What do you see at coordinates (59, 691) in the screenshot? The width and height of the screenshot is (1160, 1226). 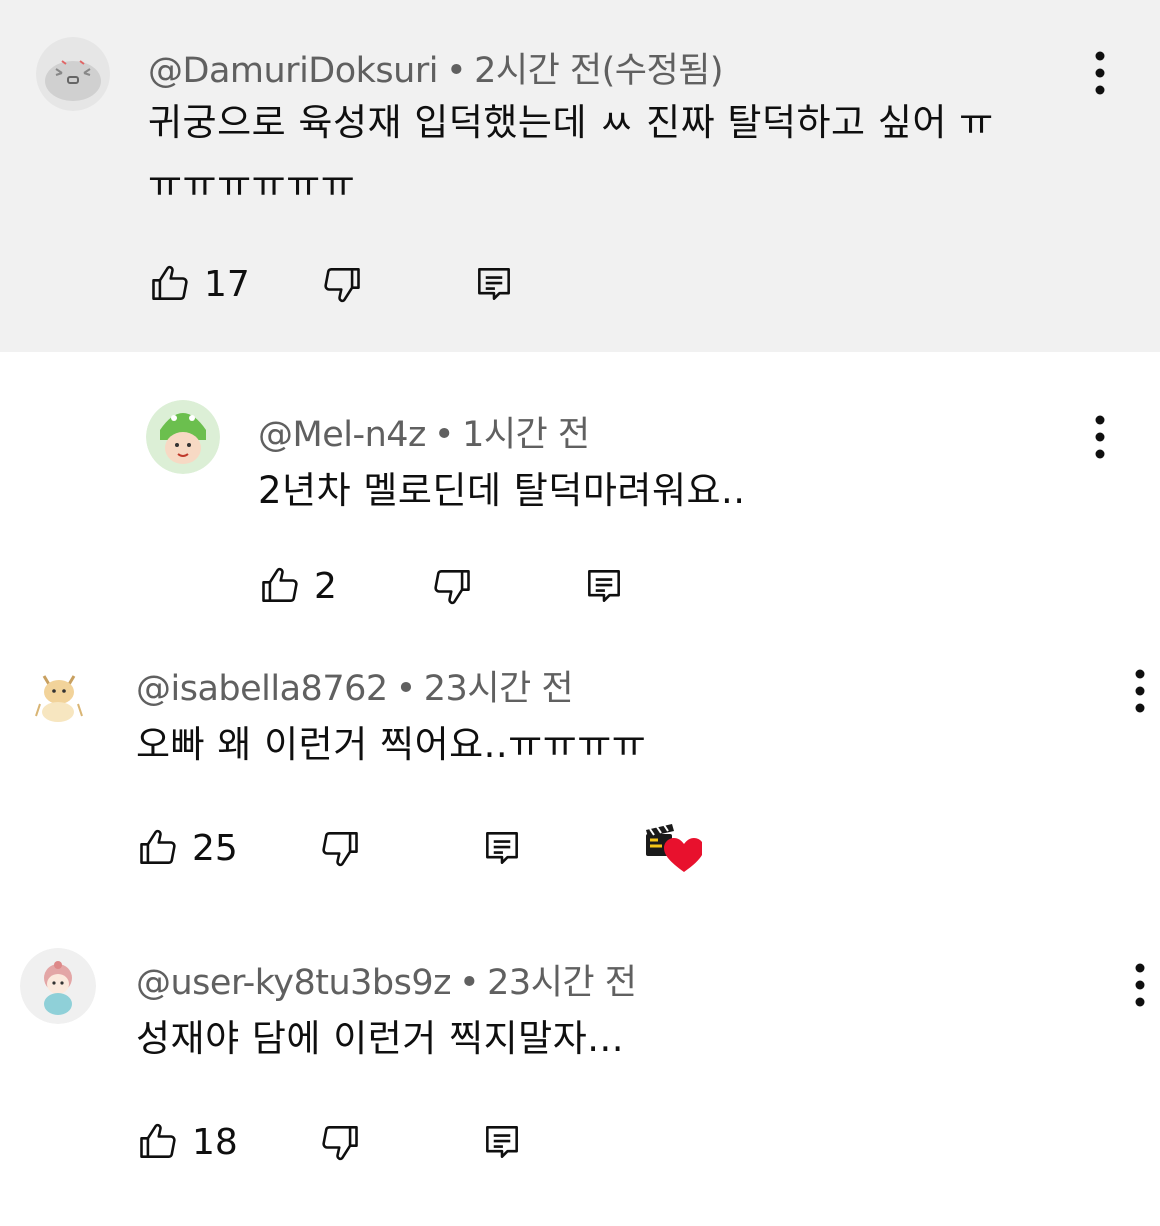 I see `cat-sketch-avatar-icon` at bounding box center [59, 691].